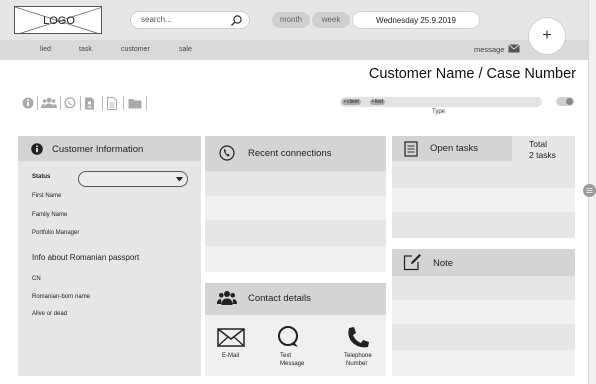 This screenshot has width=596, height=384. What do you see at coordinates (292, 364) in the screenshot?
I see `text-message-label-2: Message` at bounding box center [292, 364].